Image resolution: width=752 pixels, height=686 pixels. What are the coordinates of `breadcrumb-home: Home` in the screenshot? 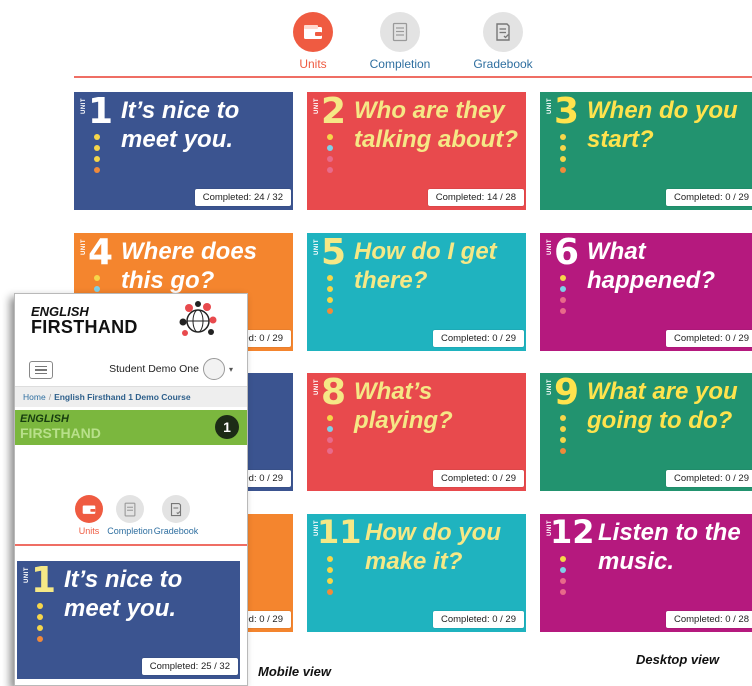 It's located at (34, 397).